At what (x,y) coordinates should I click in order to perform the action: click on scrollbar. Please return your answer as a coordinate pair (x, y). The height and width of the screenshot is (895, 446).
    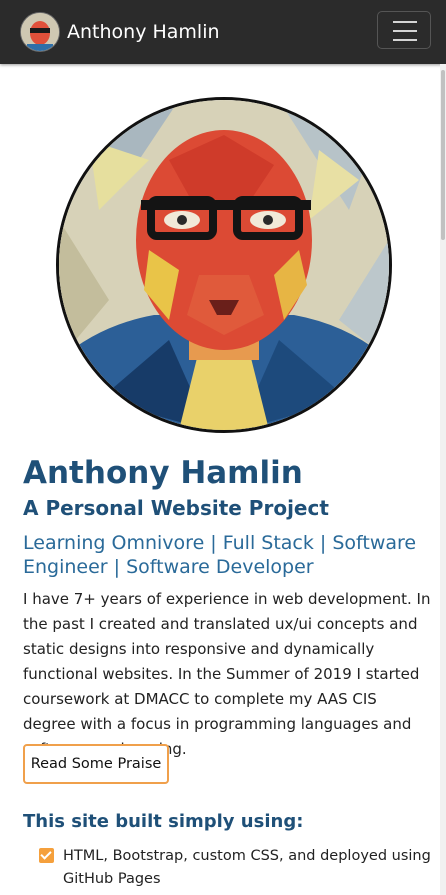
    Looking at the image, I should click on (443, 479).